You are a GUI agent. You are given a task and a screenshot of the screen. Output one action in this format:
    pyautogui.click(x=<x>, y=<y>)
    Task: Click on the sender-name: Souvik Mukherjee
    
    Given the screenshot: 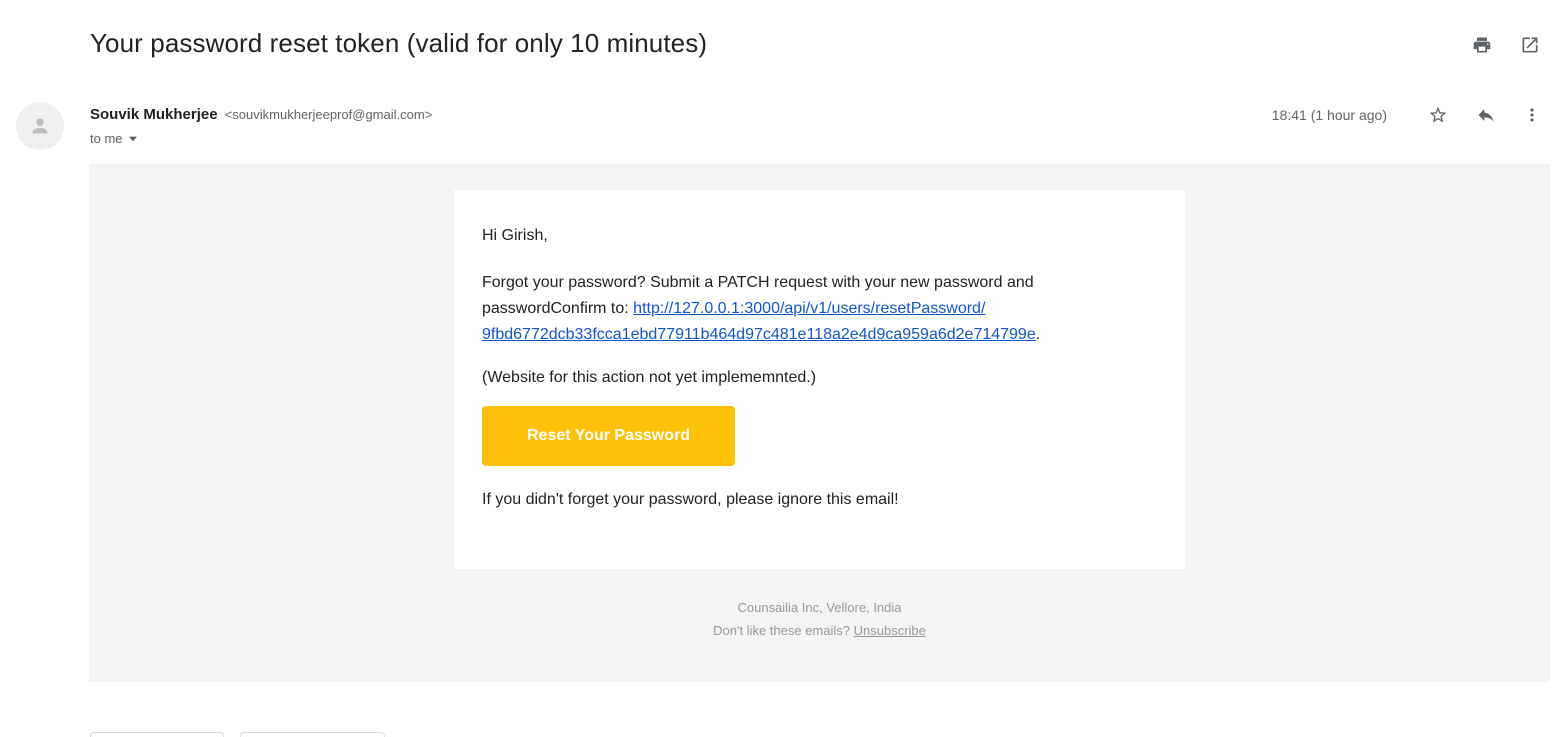 What is the action you would take?
    pyautogui.click(x=154, y=114)
    